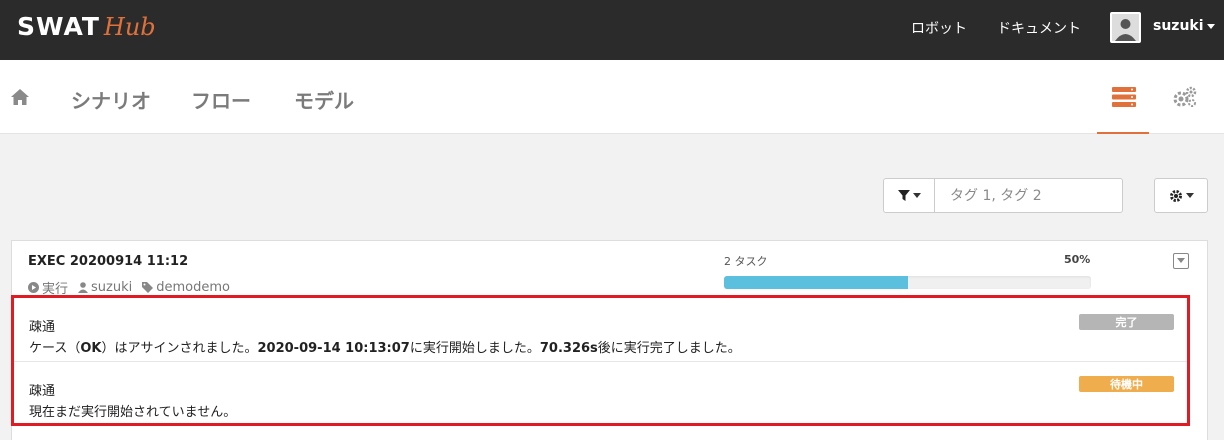 The height and width of the screenshot is (440, 1224). Describe the element at coordinates (1181, 261) in the screenshot. I see `collapse-toggle-icon` at that location.